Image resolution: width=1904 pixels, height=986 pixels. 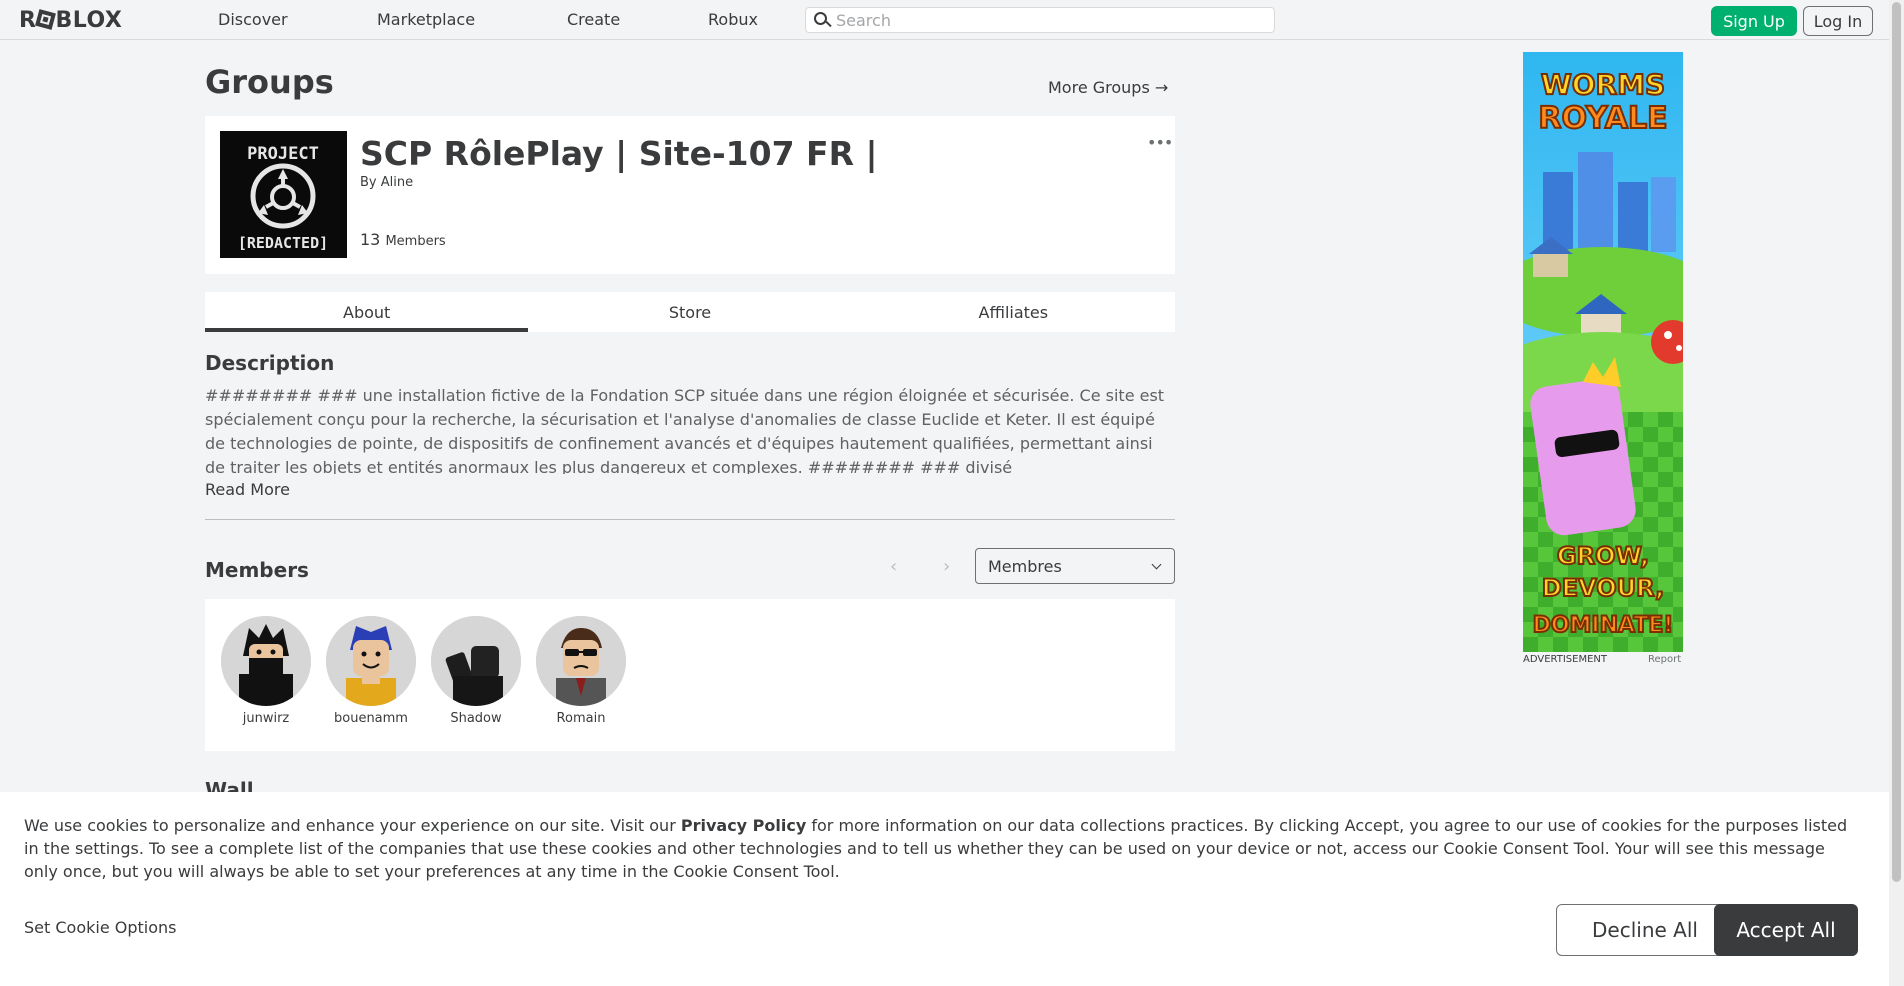 I want to click on member-tile: Romain, so click(x=581, y=671).